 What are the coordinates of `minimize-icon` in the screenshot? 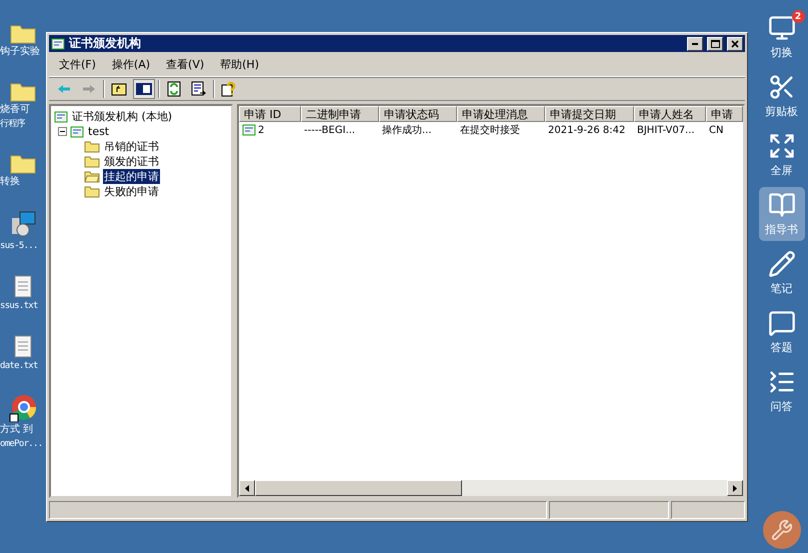 It's located at (695, 43).